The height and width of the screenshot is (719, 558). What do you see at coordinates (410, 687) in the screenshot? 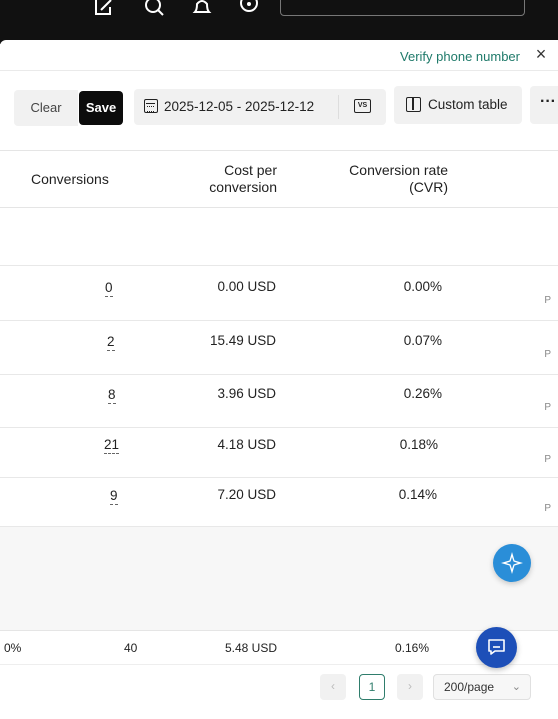
I see `next-page-button: ›` at bounding box center [410, 687].